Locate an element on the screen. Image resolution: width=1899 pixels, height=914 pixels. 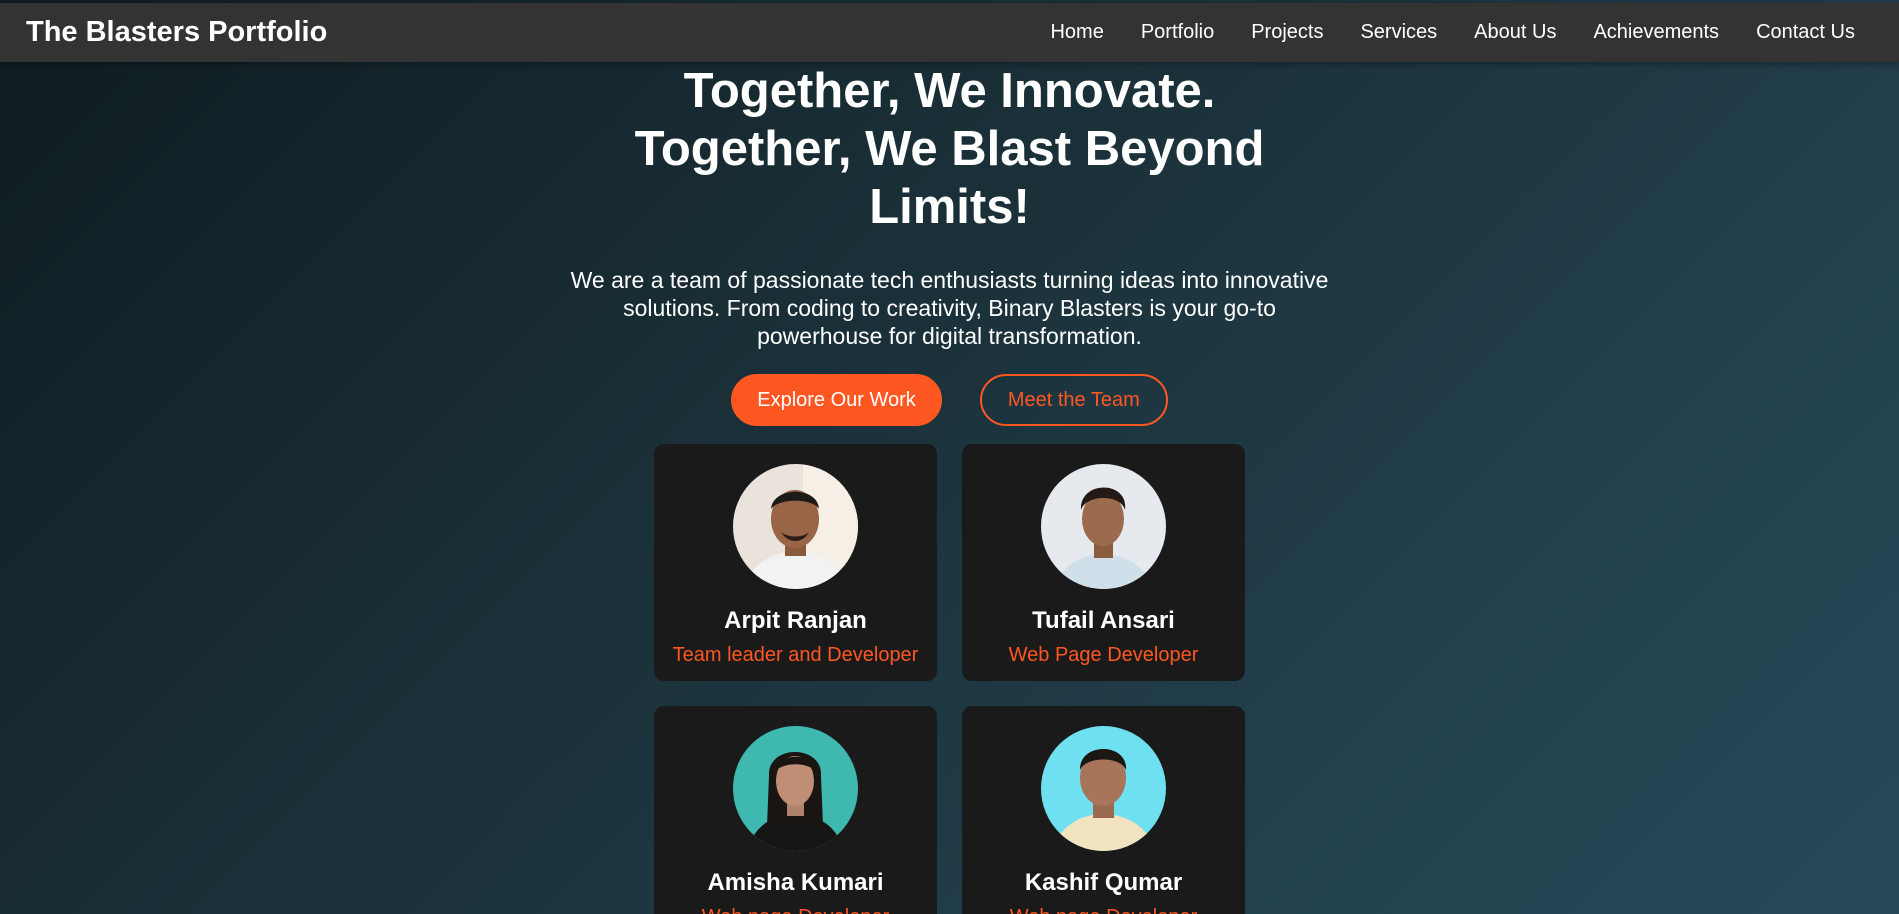
team-card: Kashif Qumar Web page Developer is located at coordinates (1103, 810).